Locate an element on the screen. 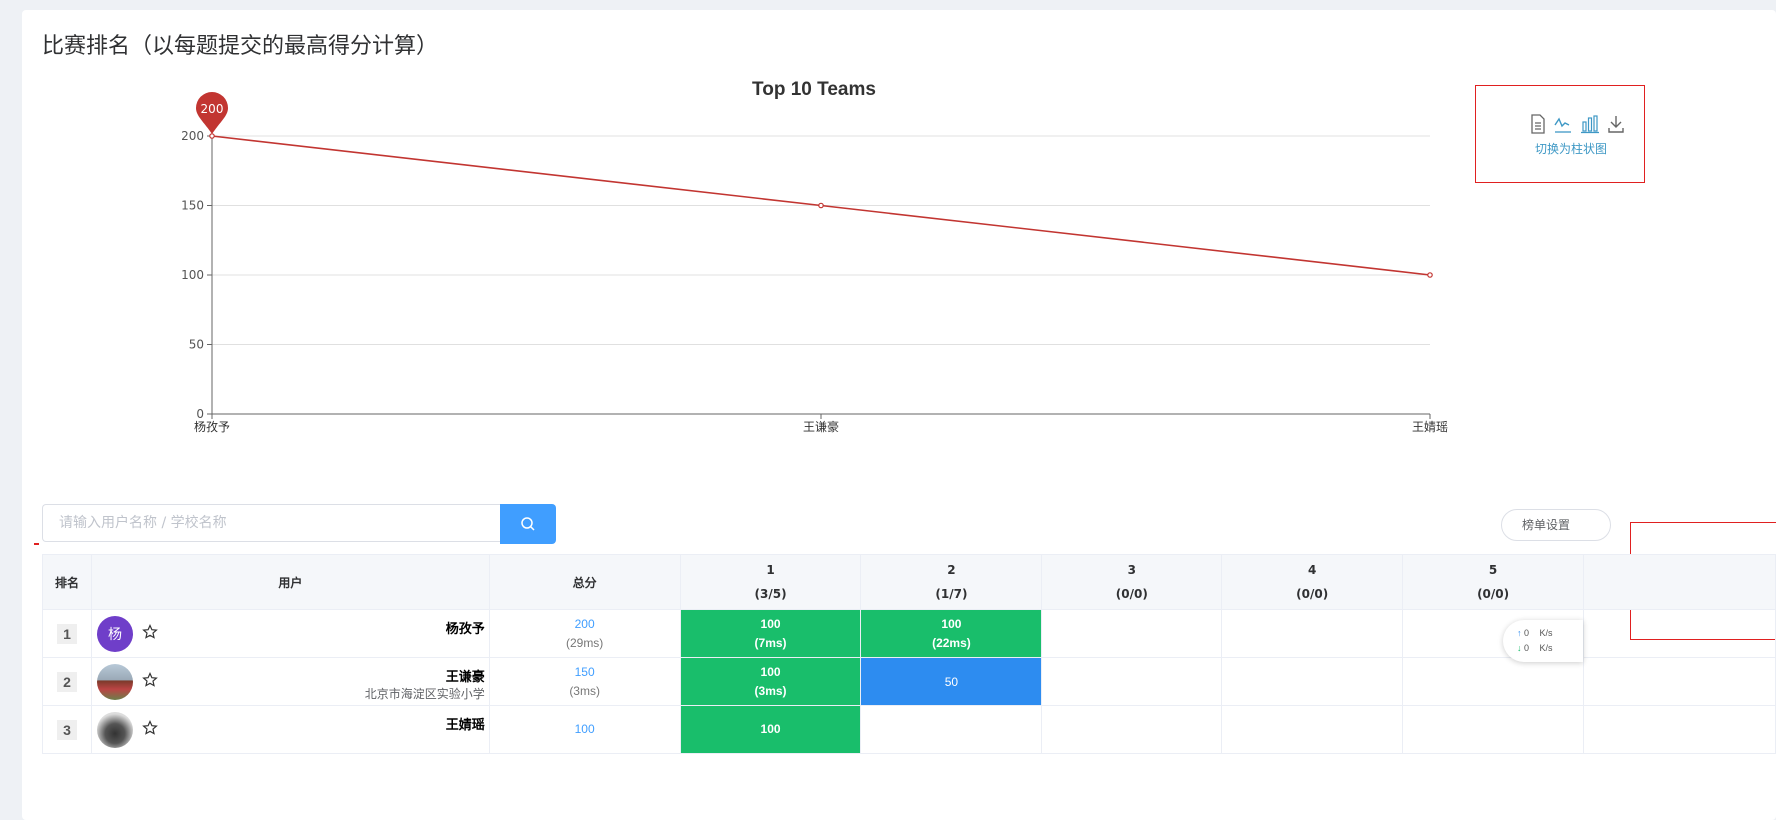 The width and height of the screenshot is (1776, 820). cell-score: 50 is located at coordinates (951, 681).